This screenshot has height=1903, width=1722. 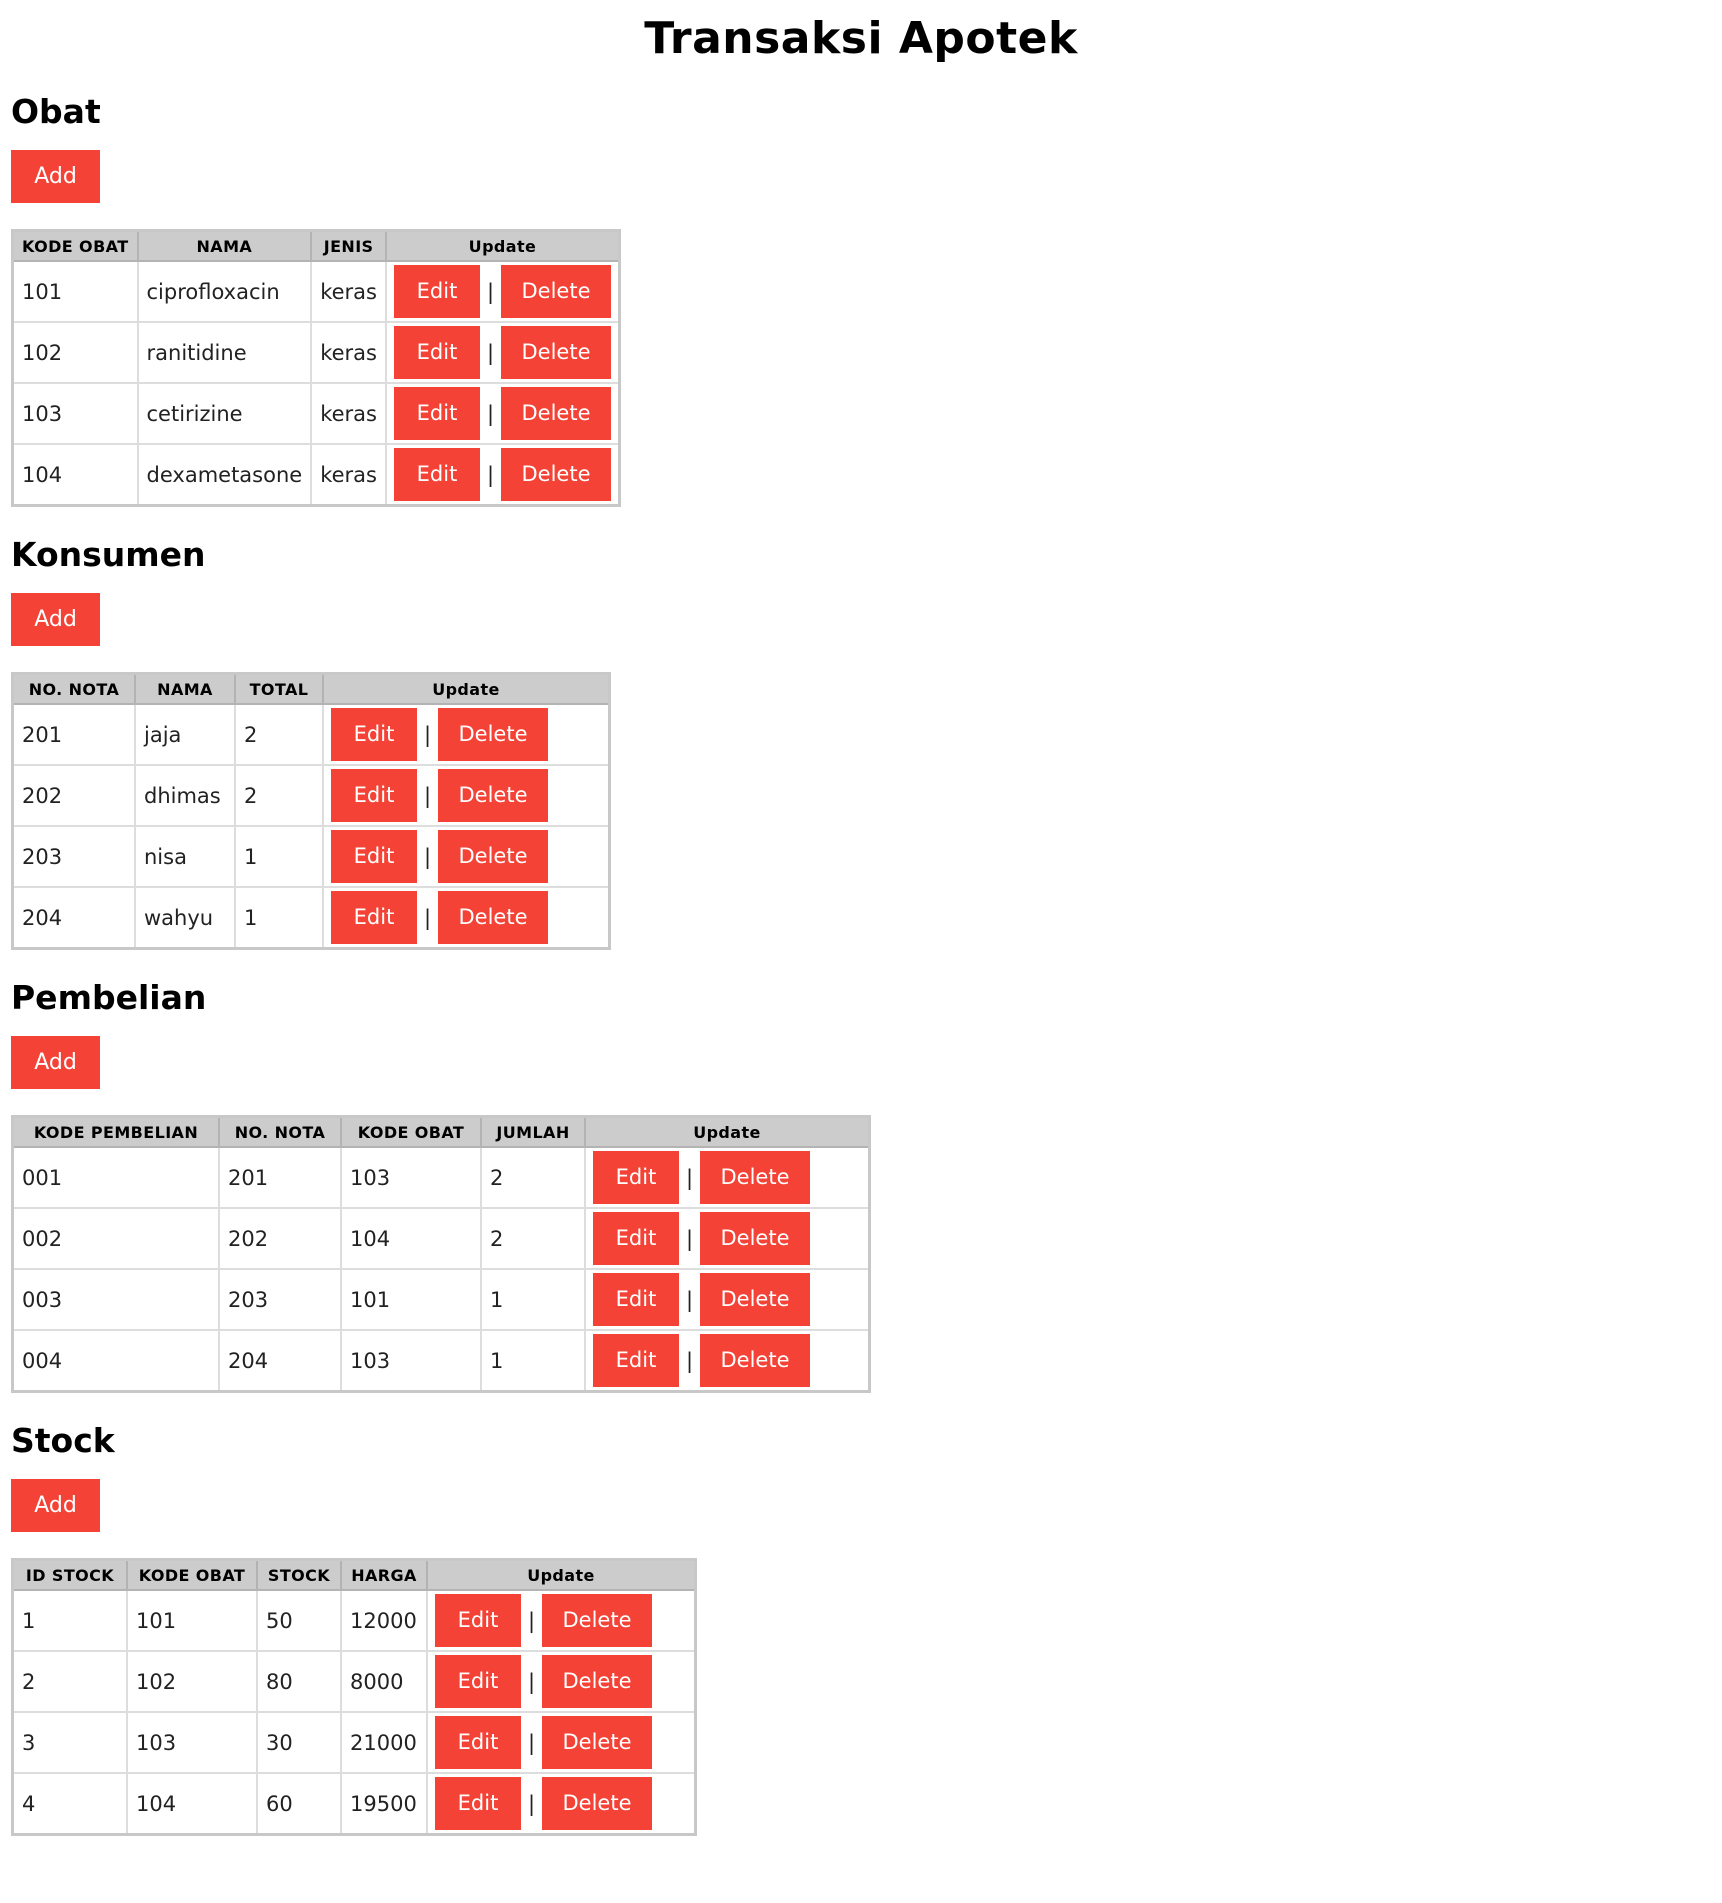 I want to click on table-cell: 202, so click(x=280, y=1238).